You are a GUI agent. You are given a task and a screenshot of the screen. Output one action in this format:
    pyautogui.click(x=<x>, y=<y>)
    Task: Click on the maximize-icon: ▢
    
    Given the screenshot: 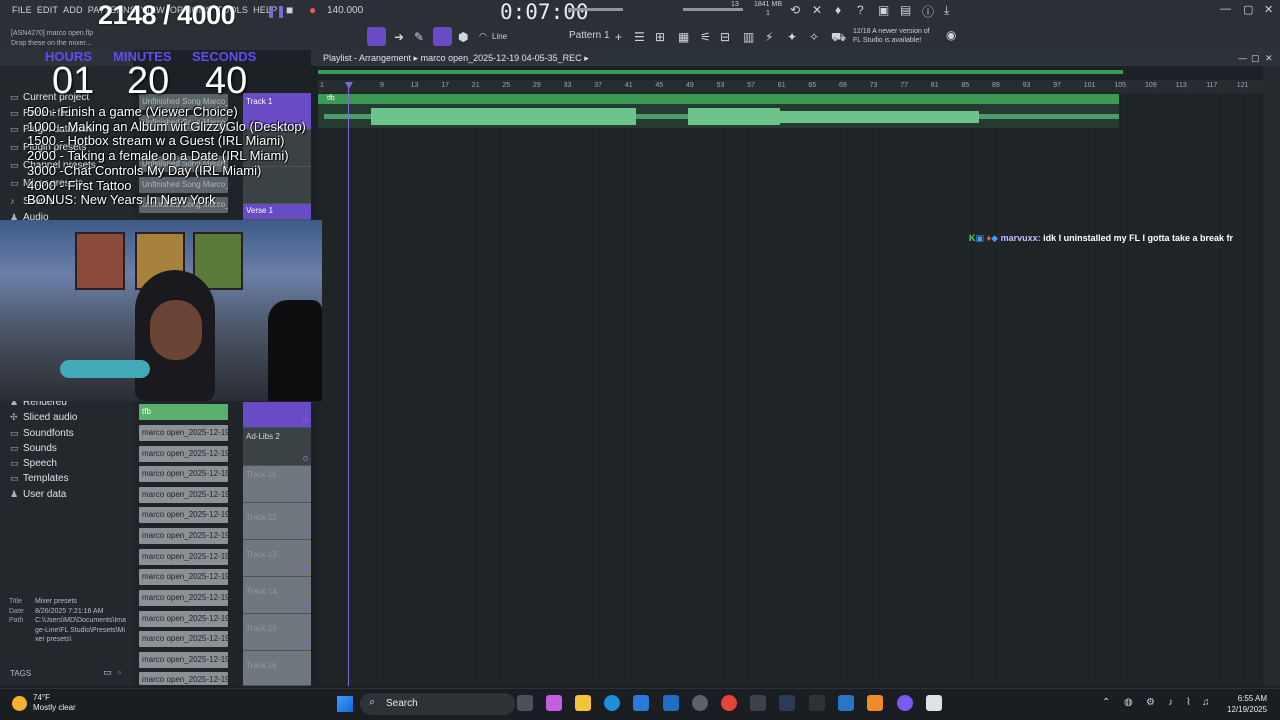 What is the action you would take?
    pyautogui.click(x=1248, y=9)
    